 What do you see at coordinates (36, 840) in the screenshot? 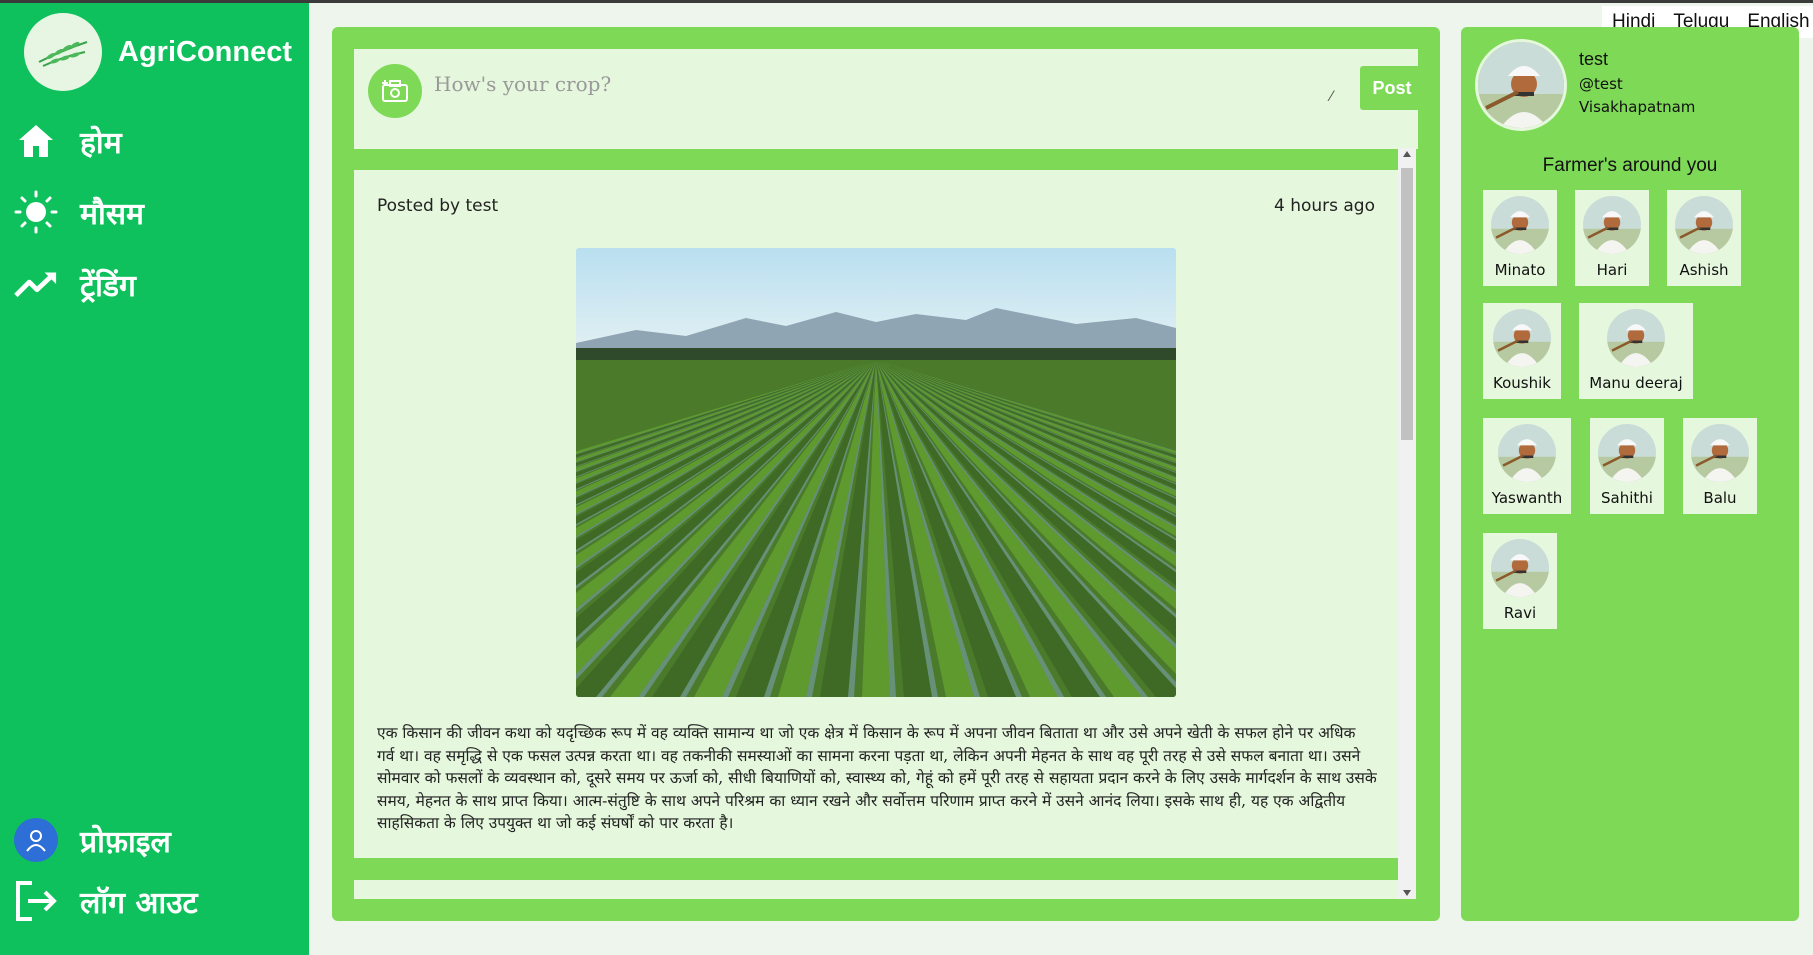
I see `user-avatar-icon` at bounding box center [36, 840].